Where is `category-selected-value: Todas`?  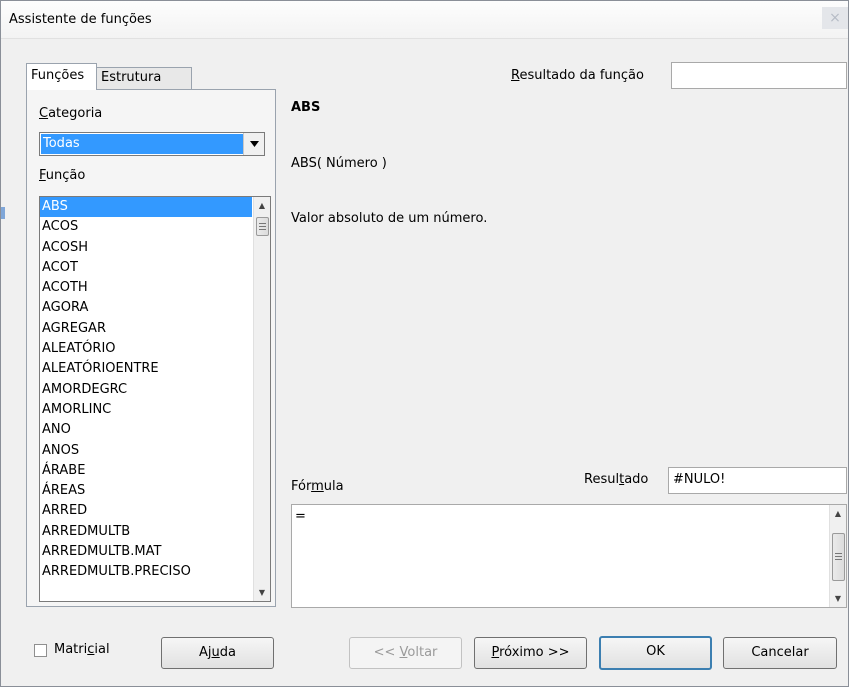 category-selected-value: Todas is located at coordinates (142, 144).